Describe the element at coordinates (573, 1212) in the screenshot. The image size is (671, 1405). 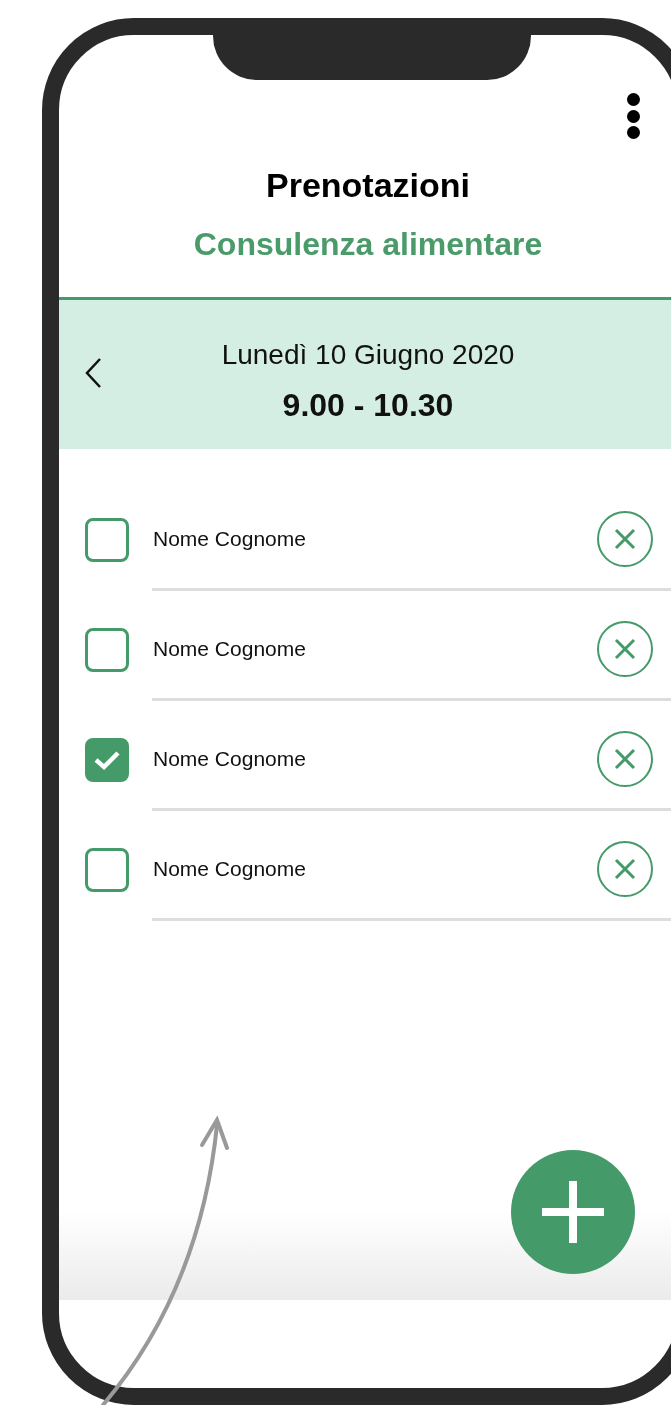
I see `plus-icon` at that location.